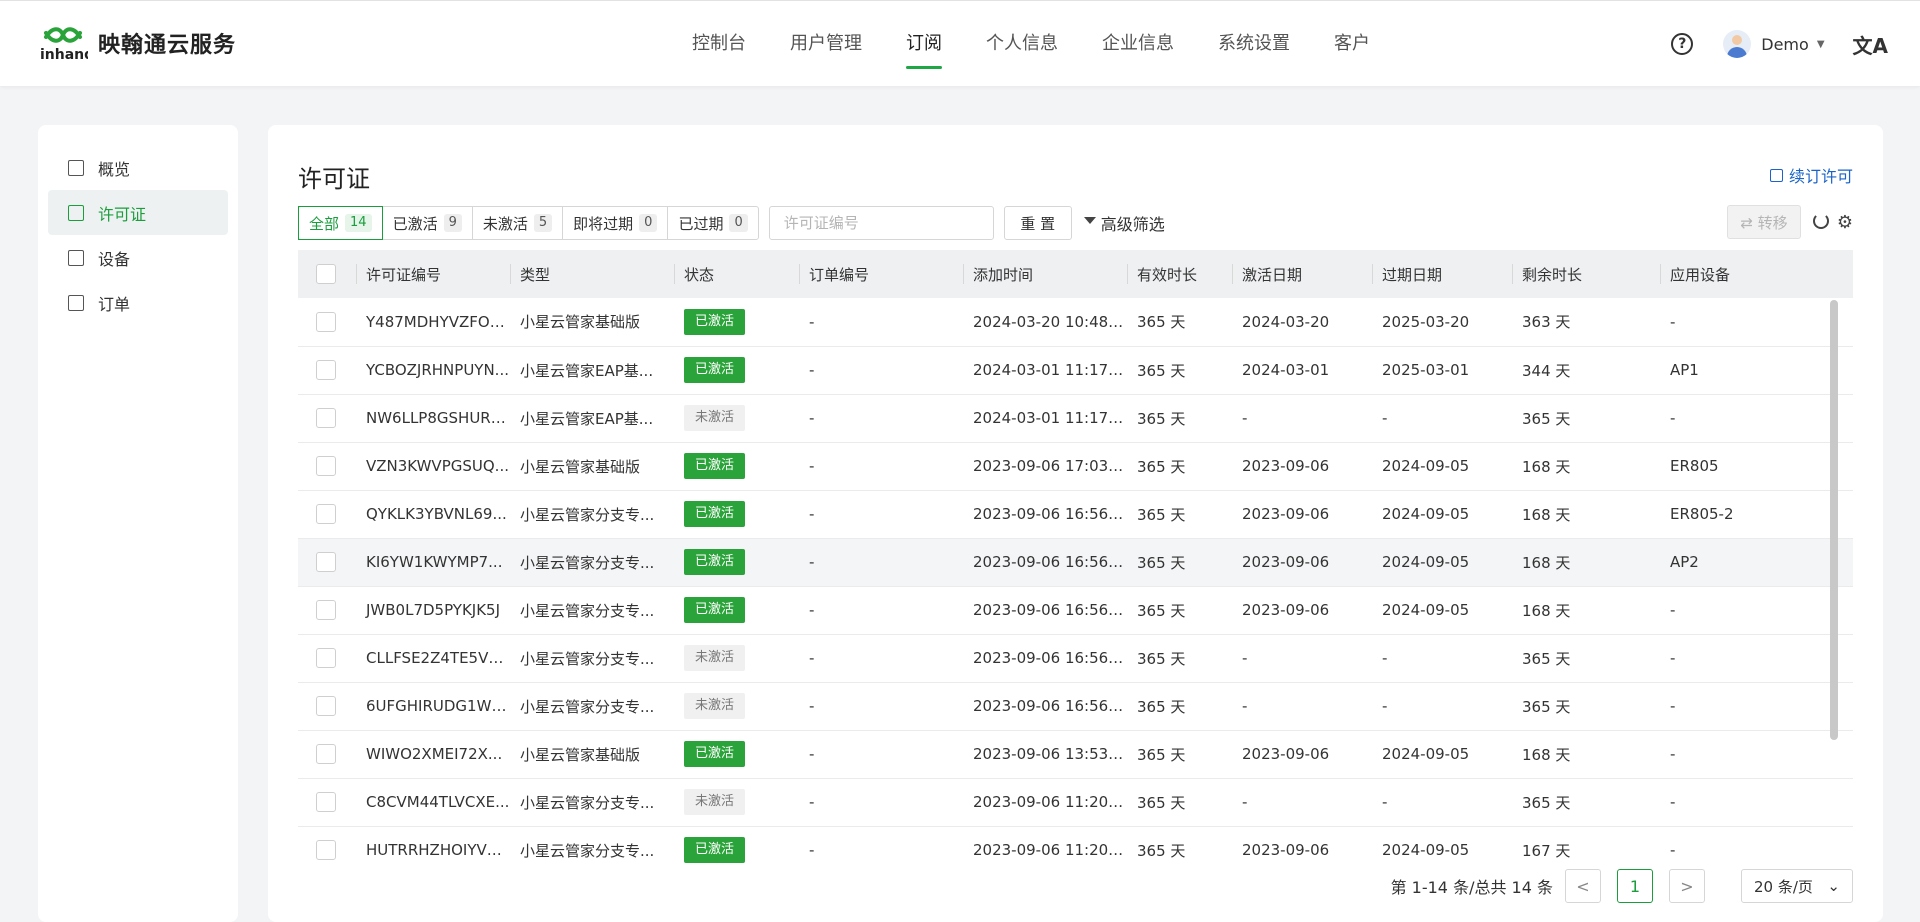 Image resolution: width=1920 pixels, height=922 pixels. I want to click on filter-activated: 已激活 9, so click(428, 223).